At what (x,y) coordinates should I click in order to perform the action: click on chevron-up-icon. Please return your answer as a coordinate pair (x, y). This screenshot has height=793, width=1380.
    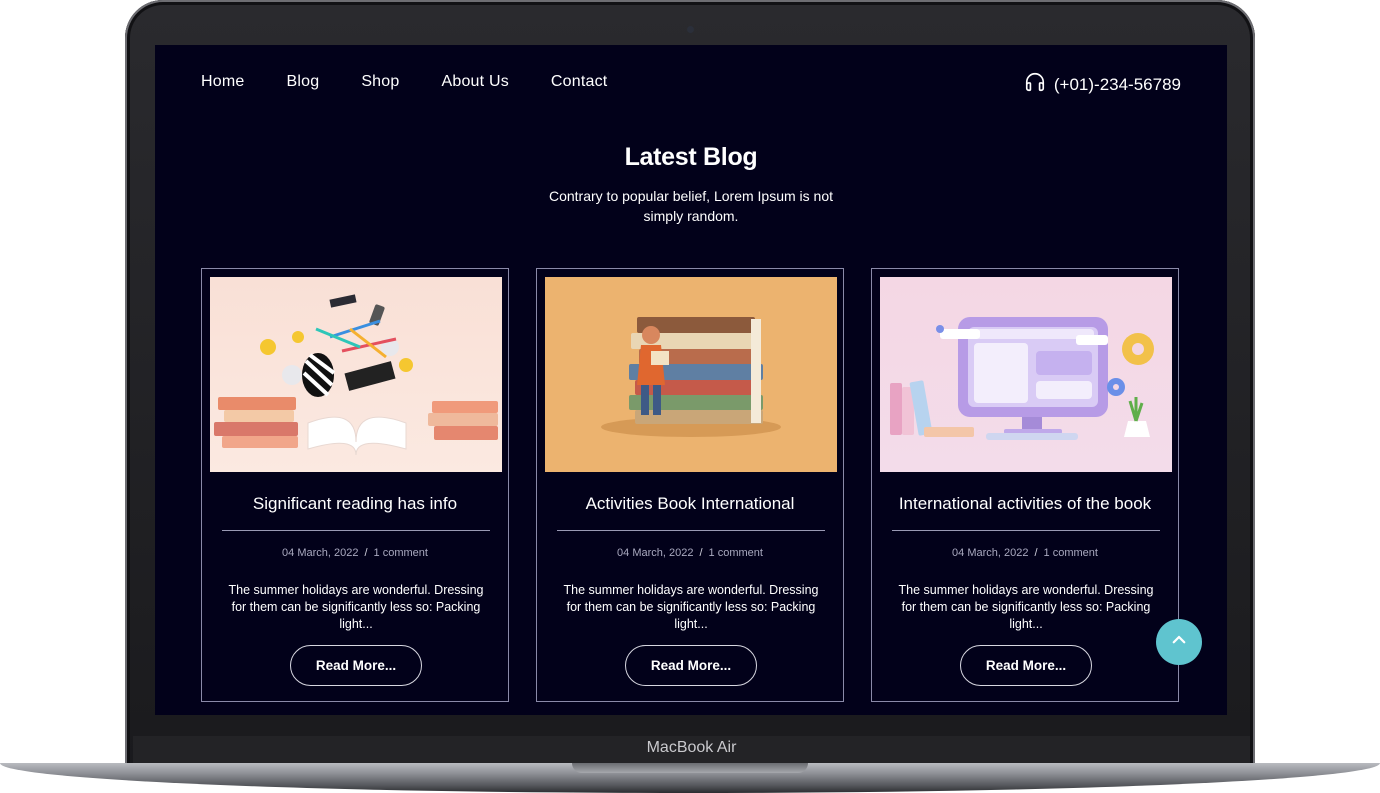
    Looking at the image, I should click on (1179, 642).